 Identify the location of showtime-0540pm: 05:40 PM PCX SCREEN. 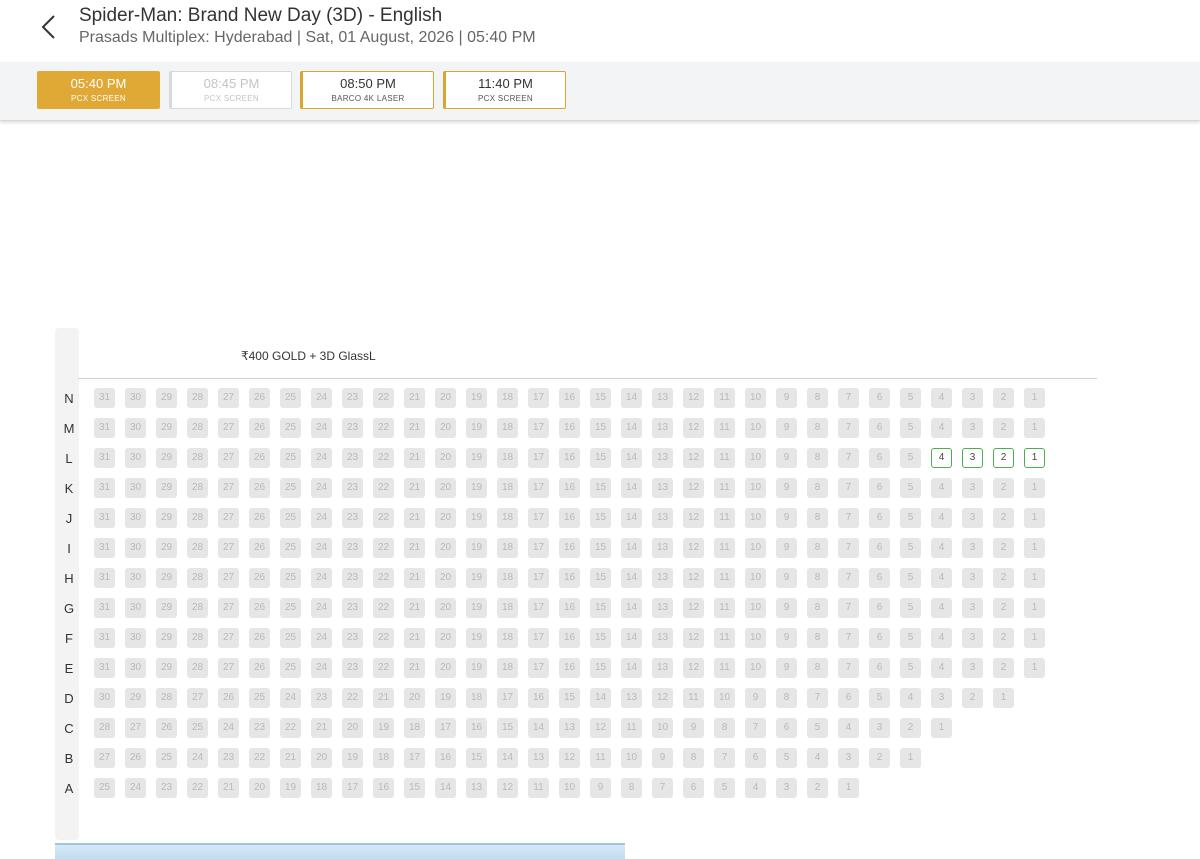
(98, 90).